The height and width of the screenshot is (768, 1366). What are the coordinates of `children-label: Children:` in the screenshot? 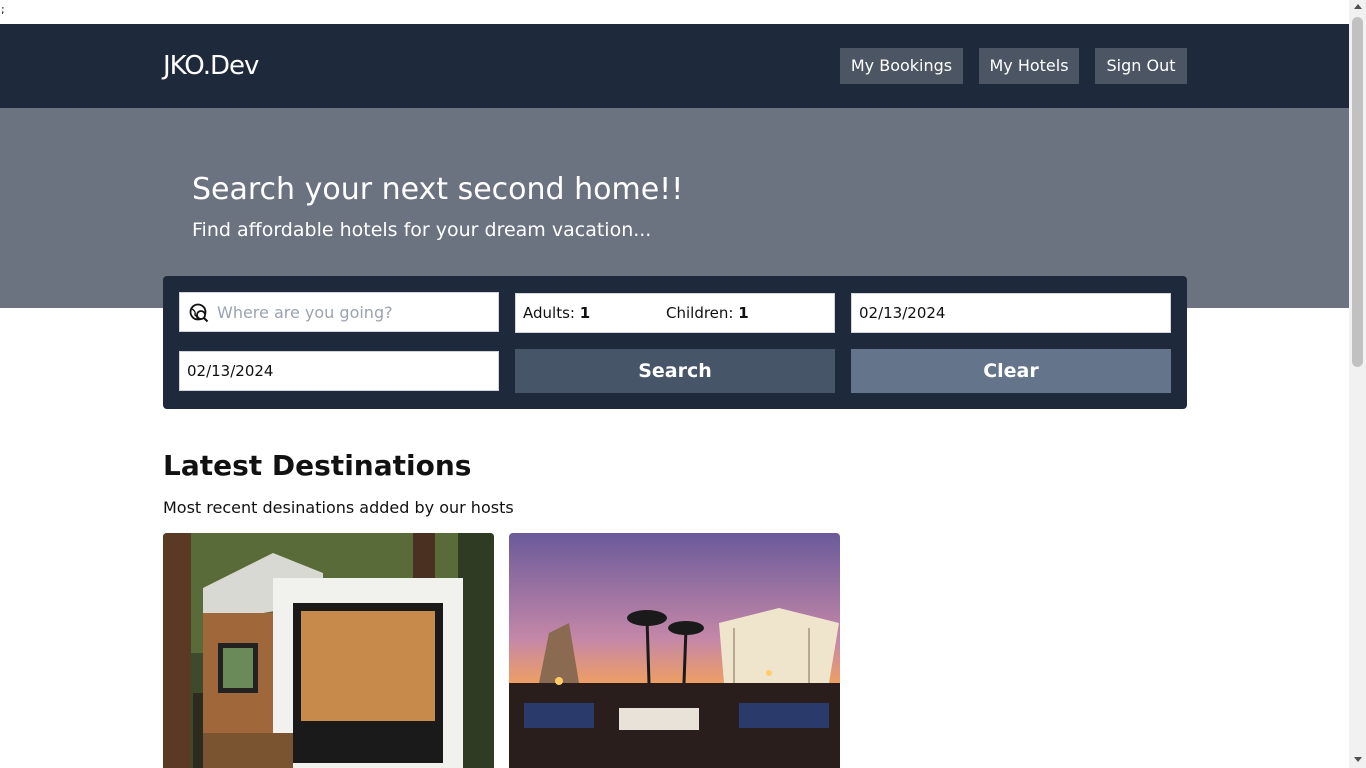 It's located at (700, 313).